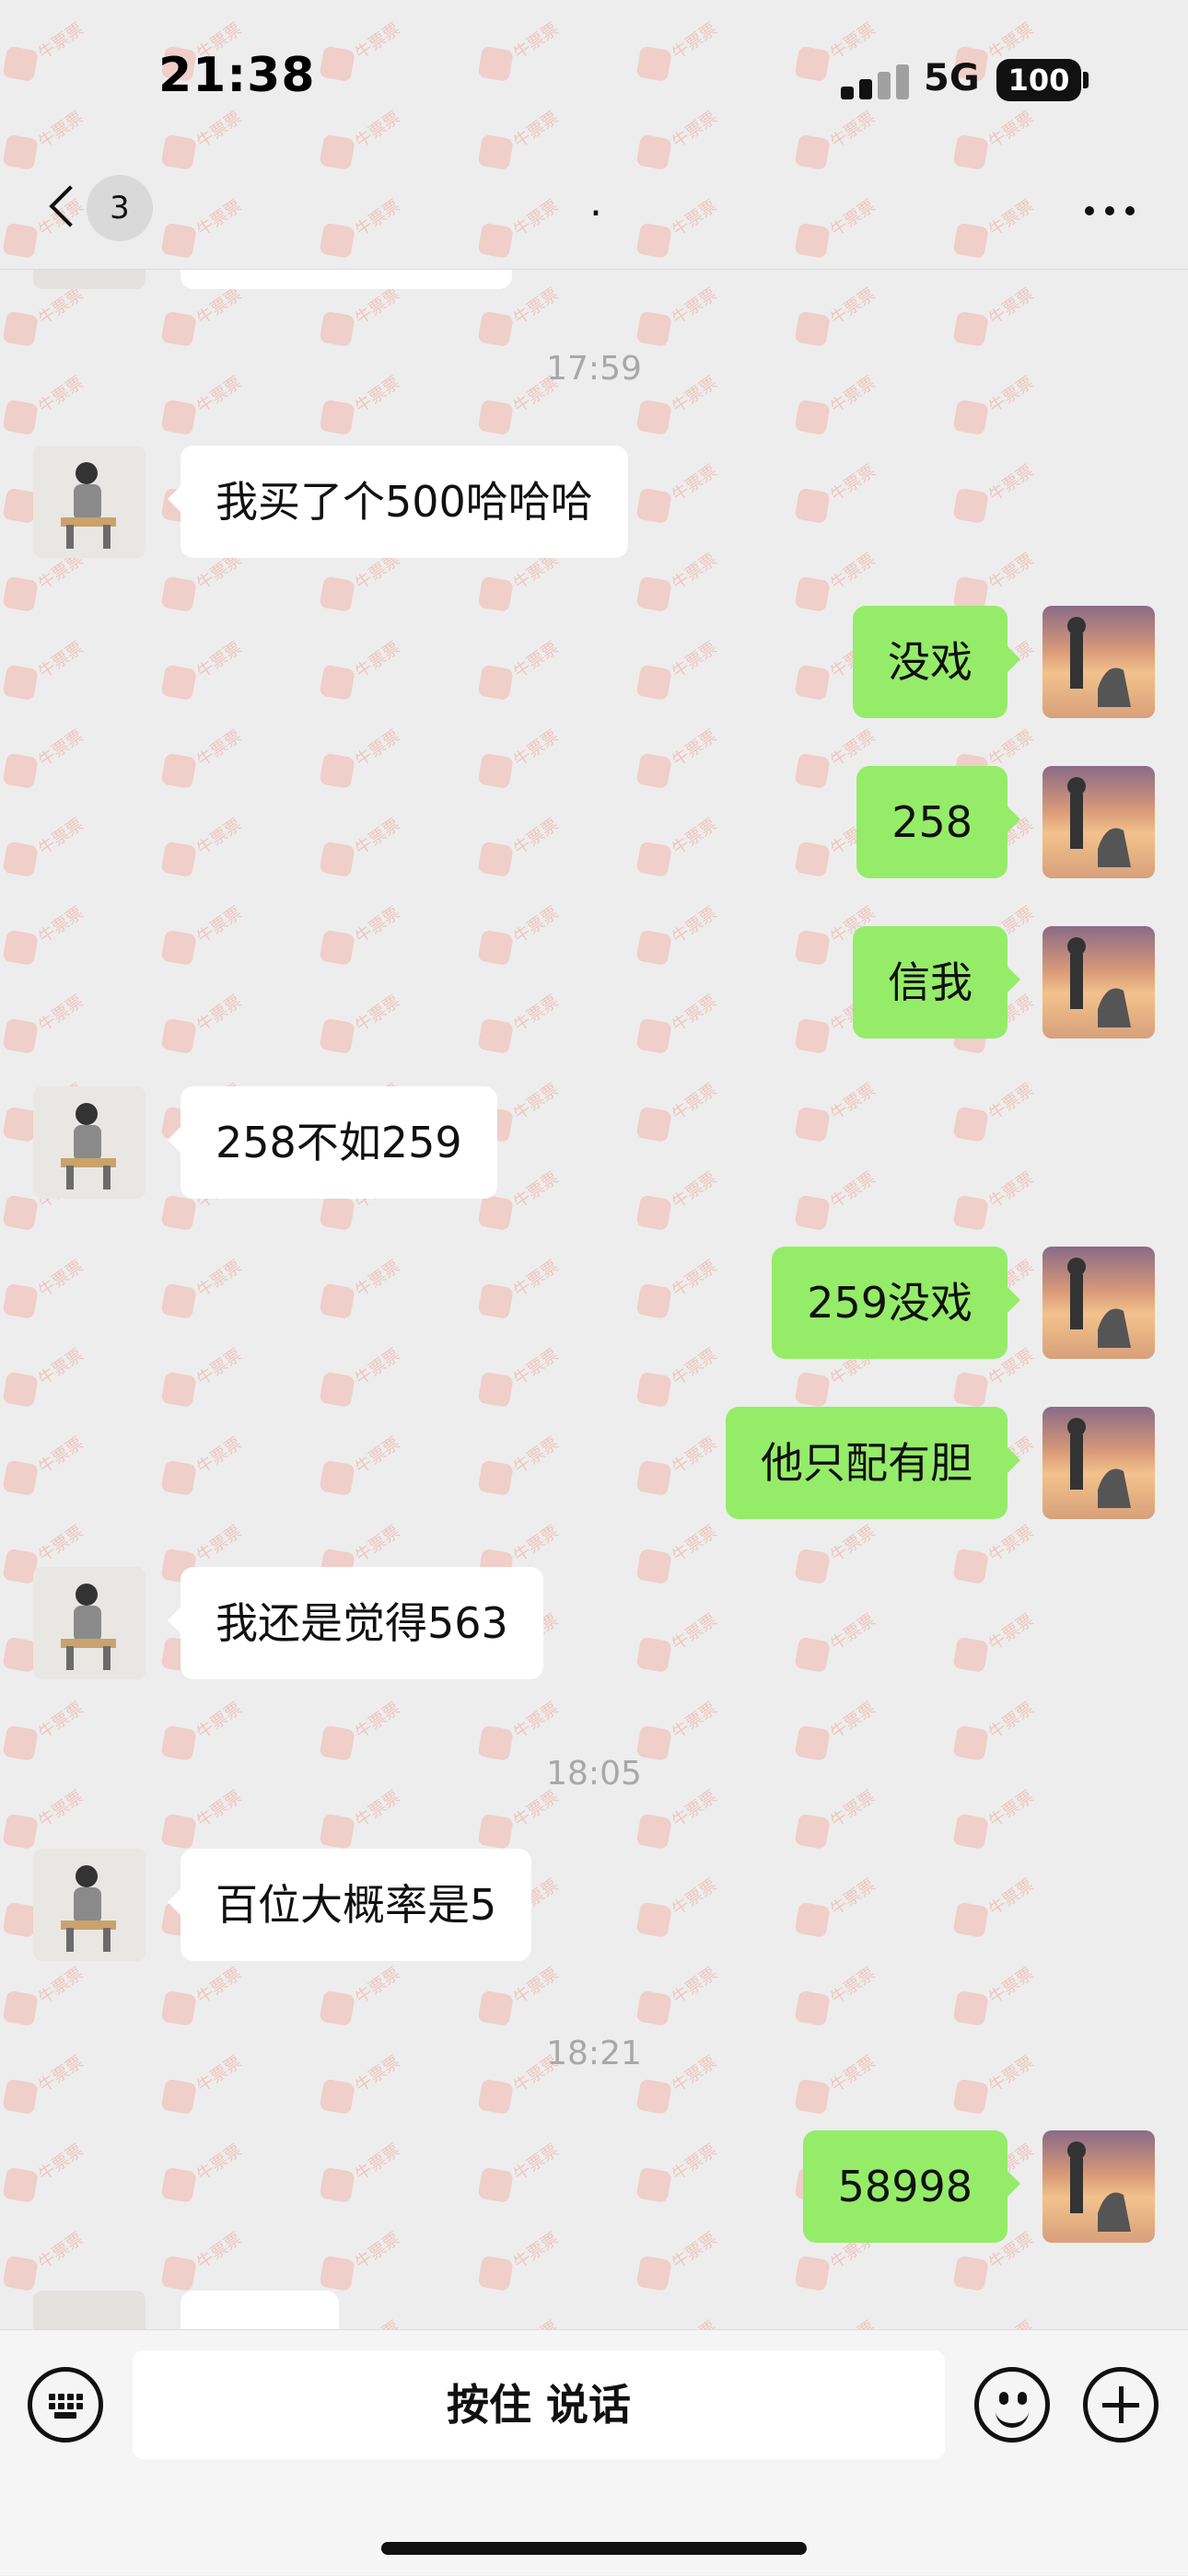 The width and height of the screenshot is (1188, 2576). What do you see at coordinates (937, 982) in the screenshot?
I see `message-bubble: 信我` at bounding box center [937, 982].